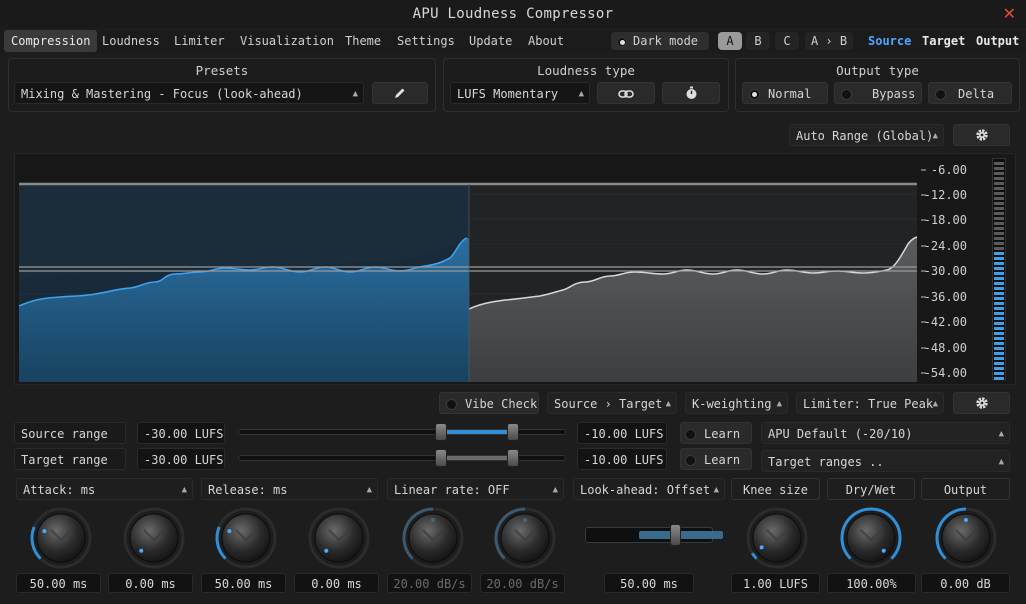 This screenshot has height=604, width=1026. What do you see at coordinates (777, 538) in the screenshot?
I see `knee-knob` at bounding box center [777, 538].